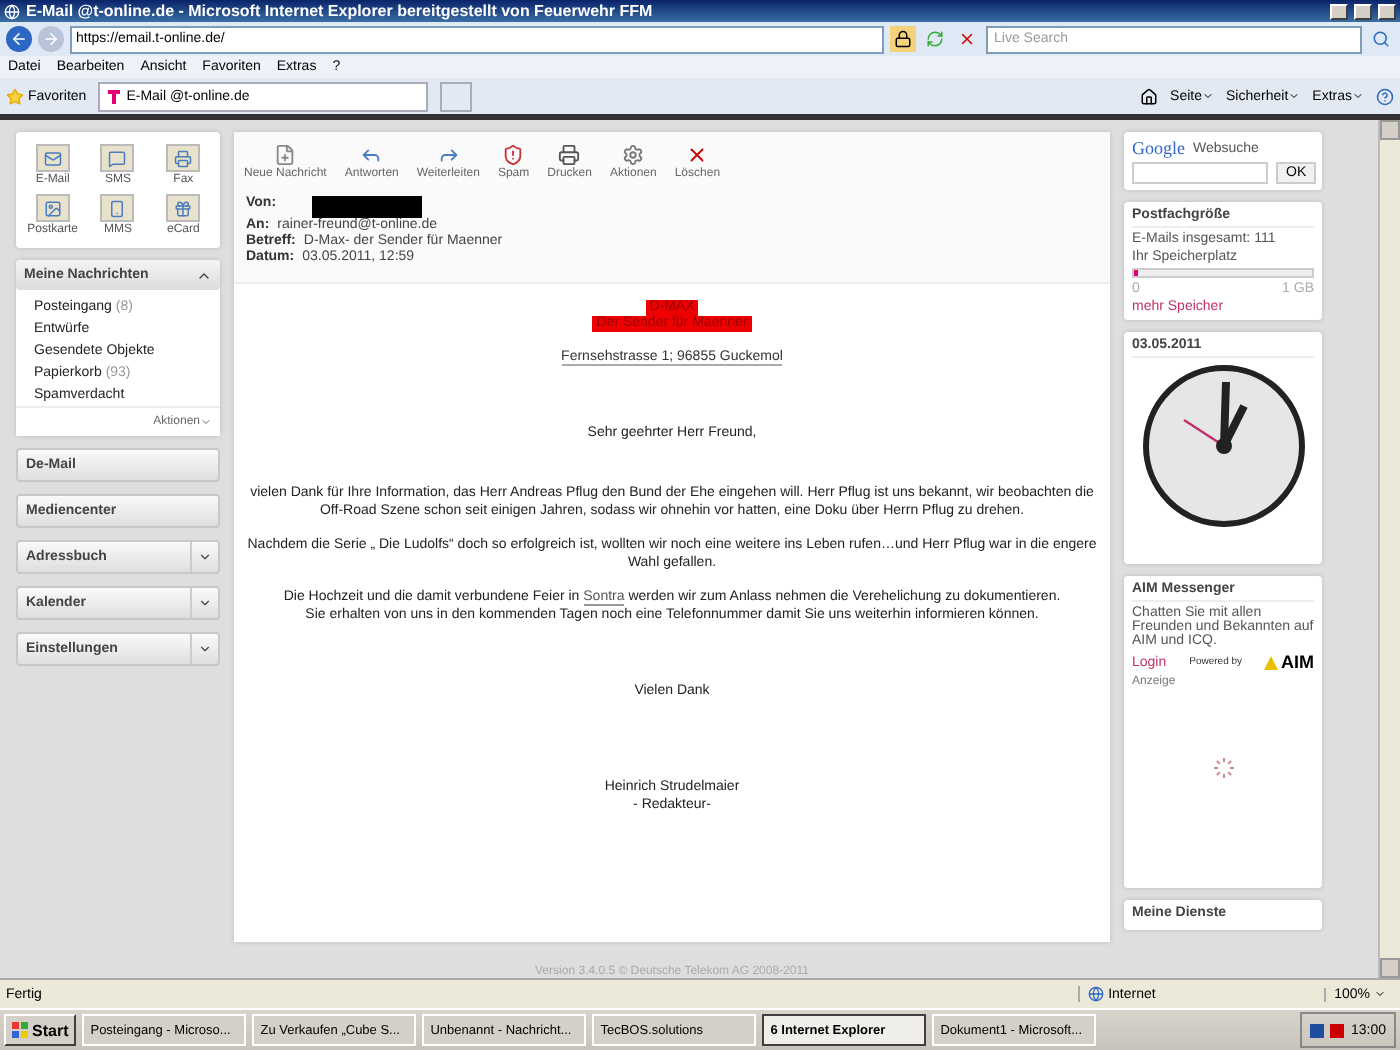  I want to click on refresh-icon, so click(935, 39).